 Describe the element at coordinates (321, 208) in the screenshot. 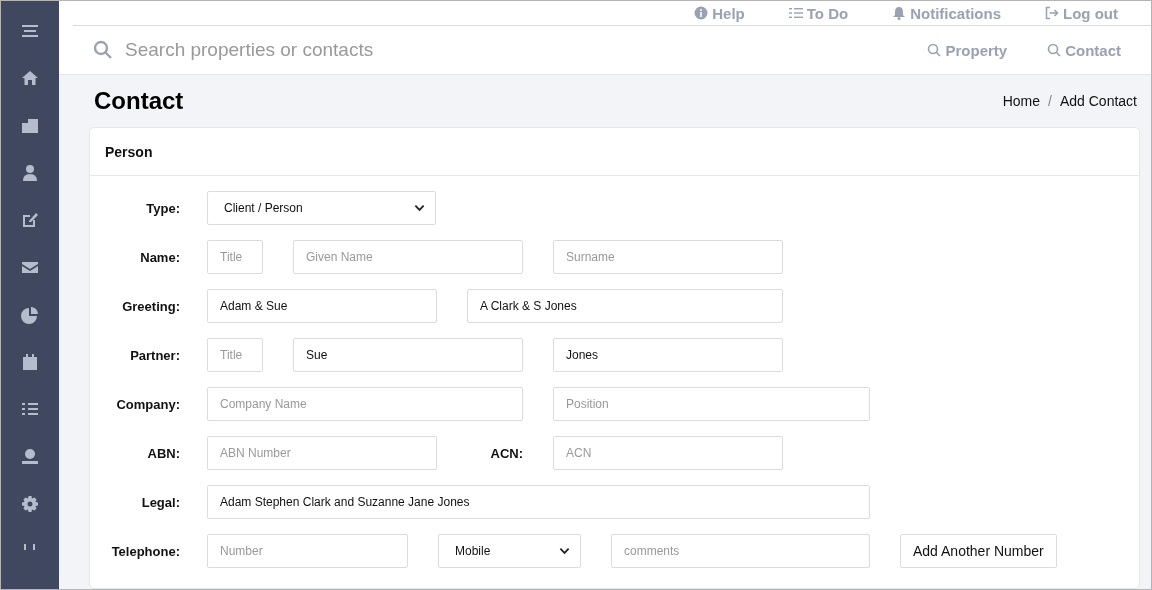

I see `dropdown: Client / Person` at that location.